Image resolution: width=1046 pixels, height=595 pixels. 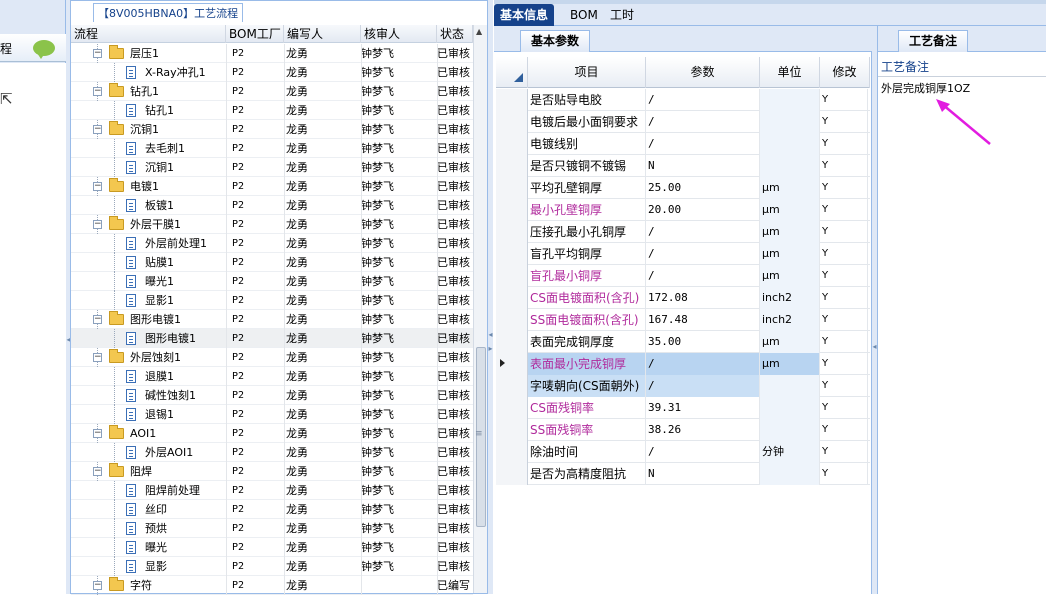 What do you see at coordinates (272, 395) in the screenshot?
I see `tree-row: 碱性蚀刻1 P2 龙勇 钟梦飞 已审核` at bounding box center [272, 395].